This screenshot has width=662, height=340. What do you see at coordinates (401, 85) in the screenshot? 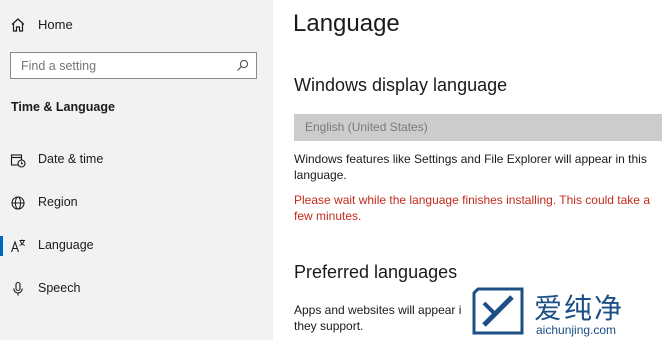
I see `display-language-heading: Windows display language` at bounding box center [401, 85].